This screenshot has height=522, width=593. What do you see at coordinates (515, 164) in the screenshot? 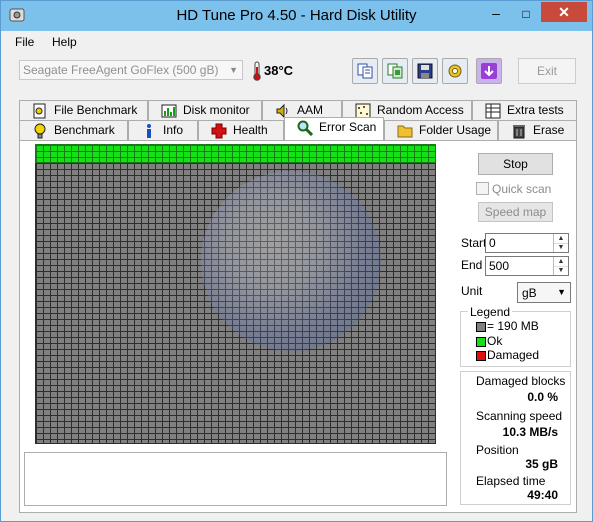
I see `stop-button: Stop` at bounding box center [515, 164].